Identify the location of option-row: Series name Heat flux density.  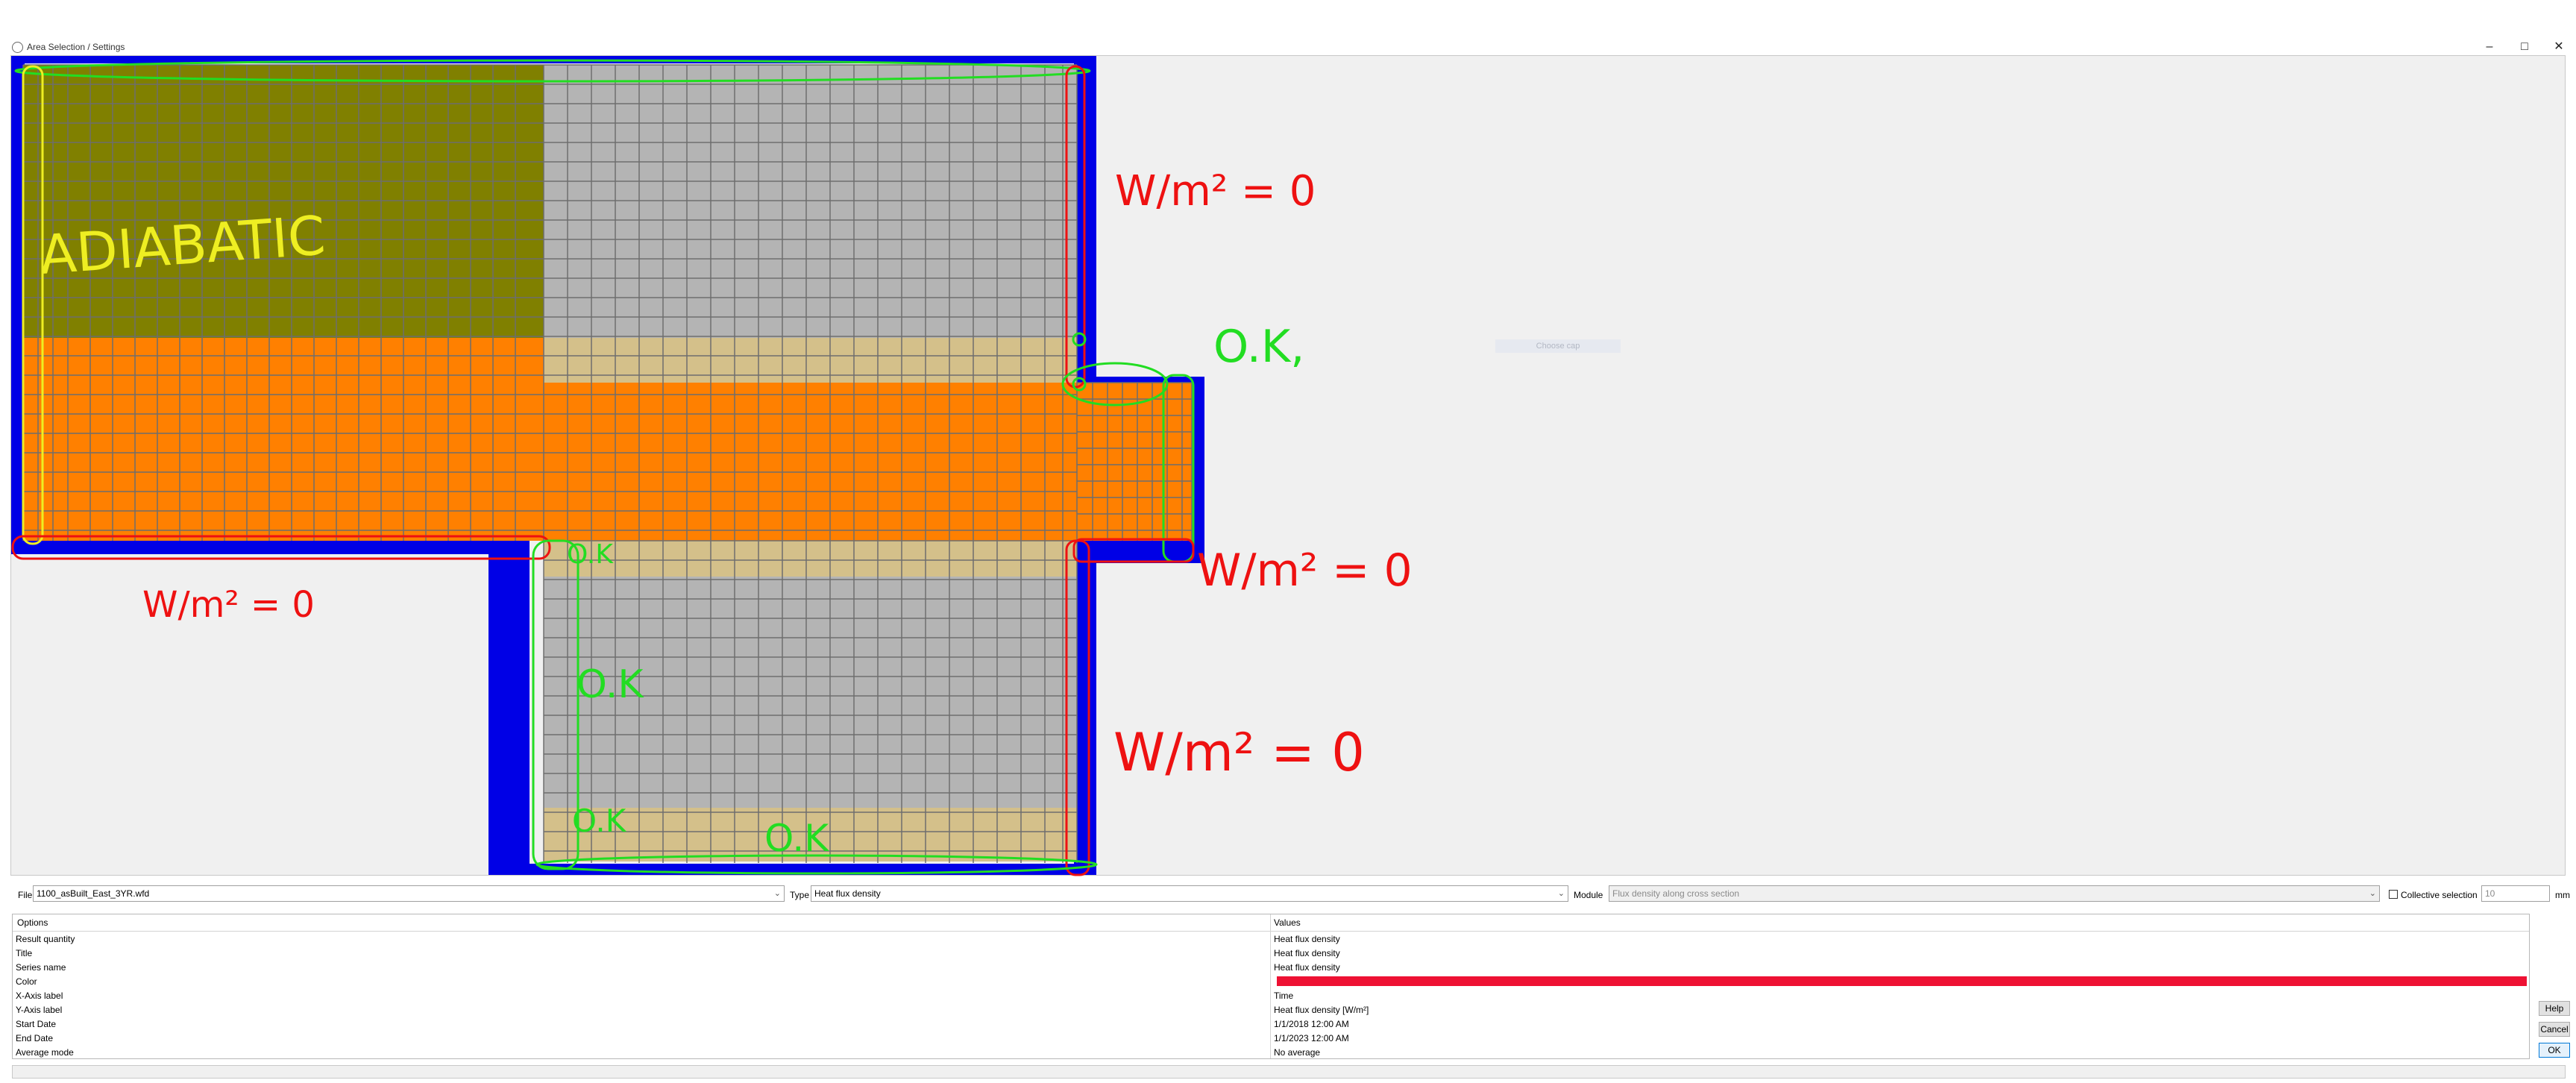
(1271, 967).